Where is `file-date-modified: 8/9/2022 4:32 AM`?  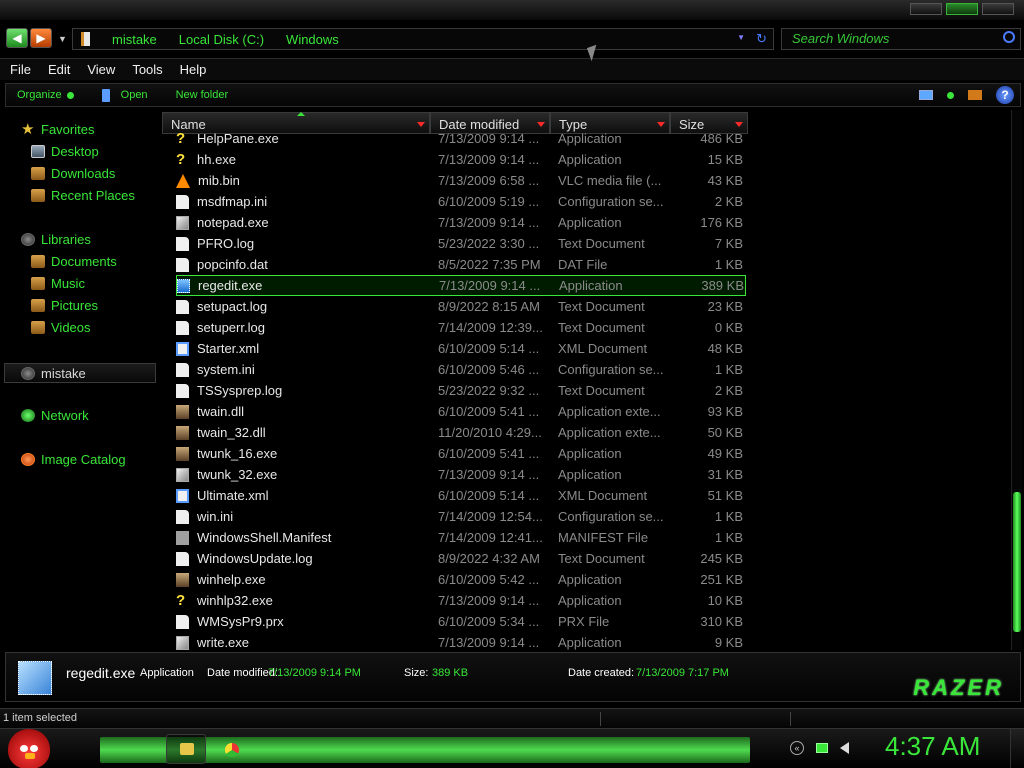
file-date-modified: 8/9/2022 4:32 AM is located at coordinates (489, 558).